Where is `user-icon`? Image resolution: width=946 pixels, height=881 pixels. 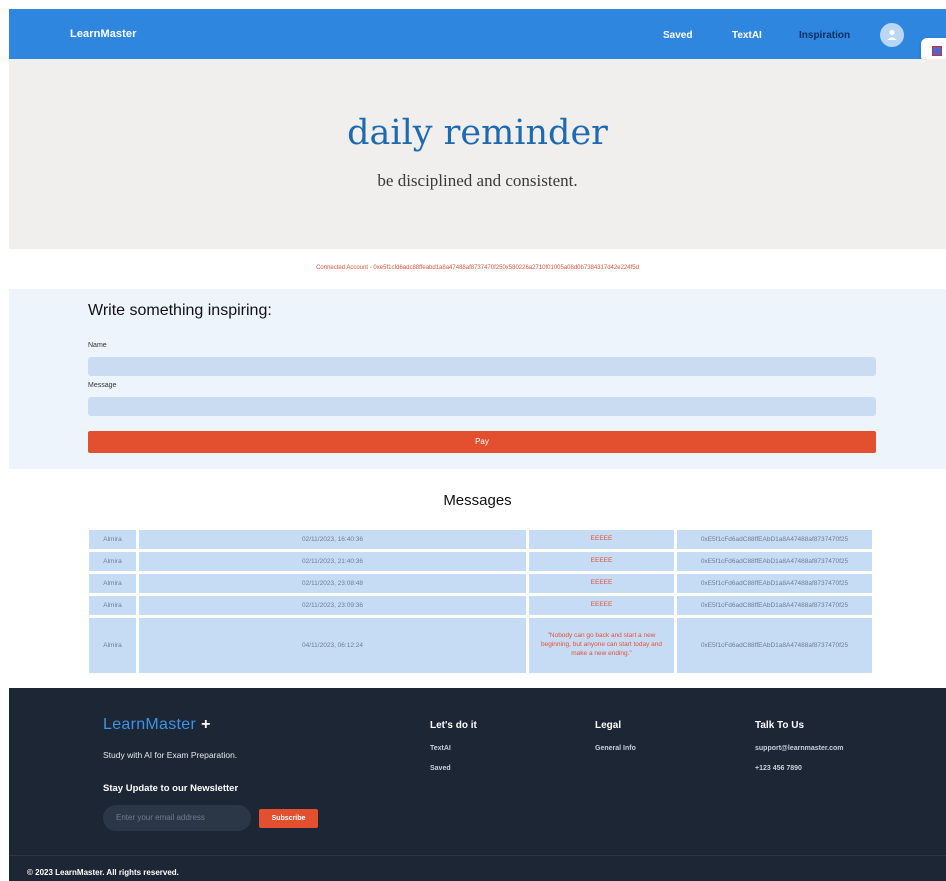 user-icon is located at coordinates (892, 34).